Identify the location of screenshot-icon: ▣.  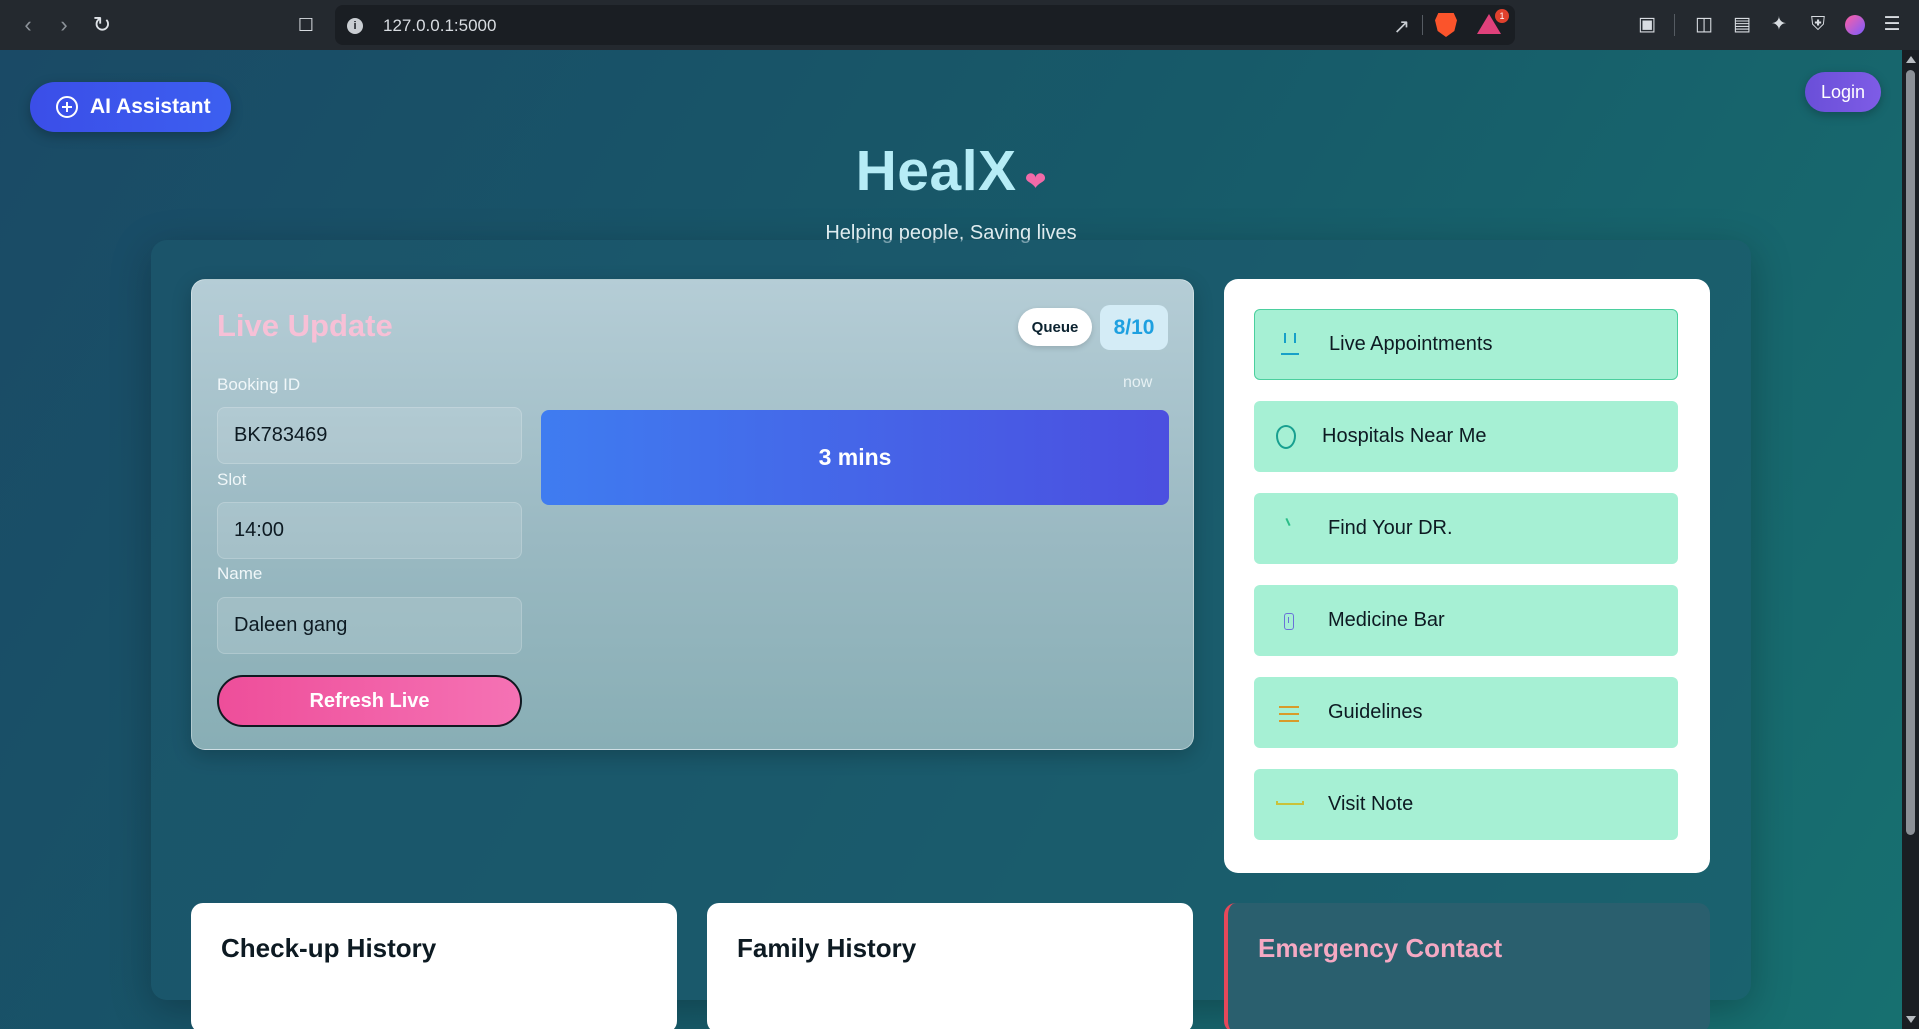
(1647, 25).